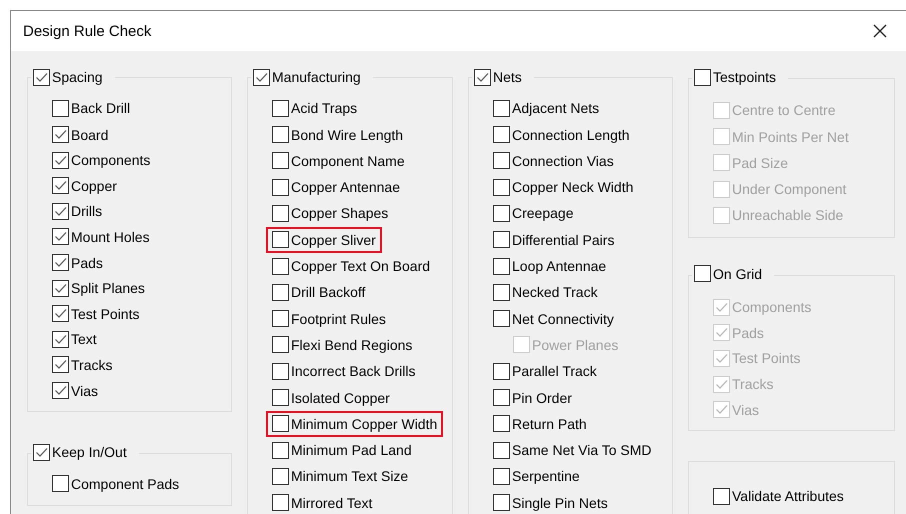 The width and height of the screenshot is (906, 514). Describe the element at coordinates (364, 424) in the screenshot. I see `checkbox-label: Minimum Copper Width` at that location.